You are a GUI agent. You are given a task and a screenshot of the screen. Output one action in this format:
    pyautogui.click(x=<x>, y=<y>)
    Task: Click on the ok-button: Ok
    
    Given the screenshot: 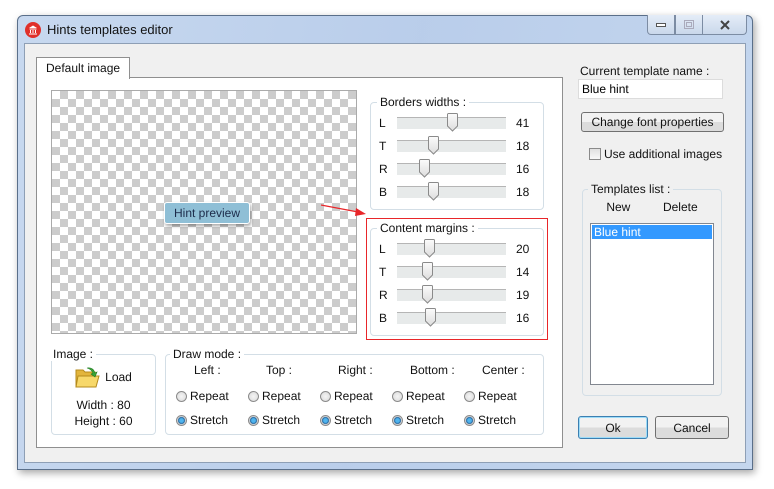 What is the action you would take?
    pyautogui.click(x=613, y=427)
    